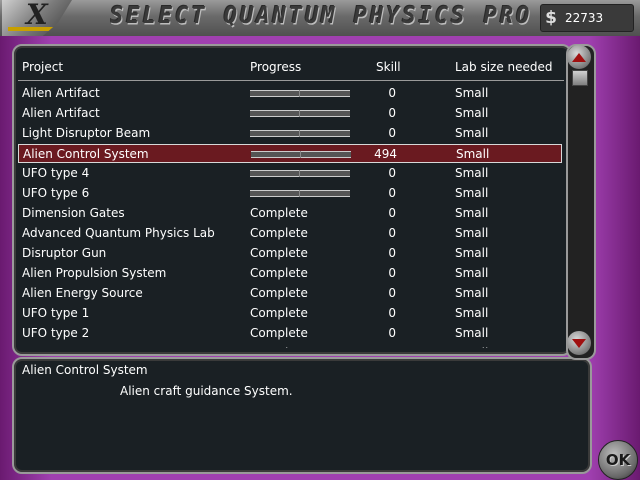 This screenshot has height=480, width=640. I want to click on title-bar: X SELECT QUANTUM PHYSICS PROJECT $ 22733, so click(320, 19).